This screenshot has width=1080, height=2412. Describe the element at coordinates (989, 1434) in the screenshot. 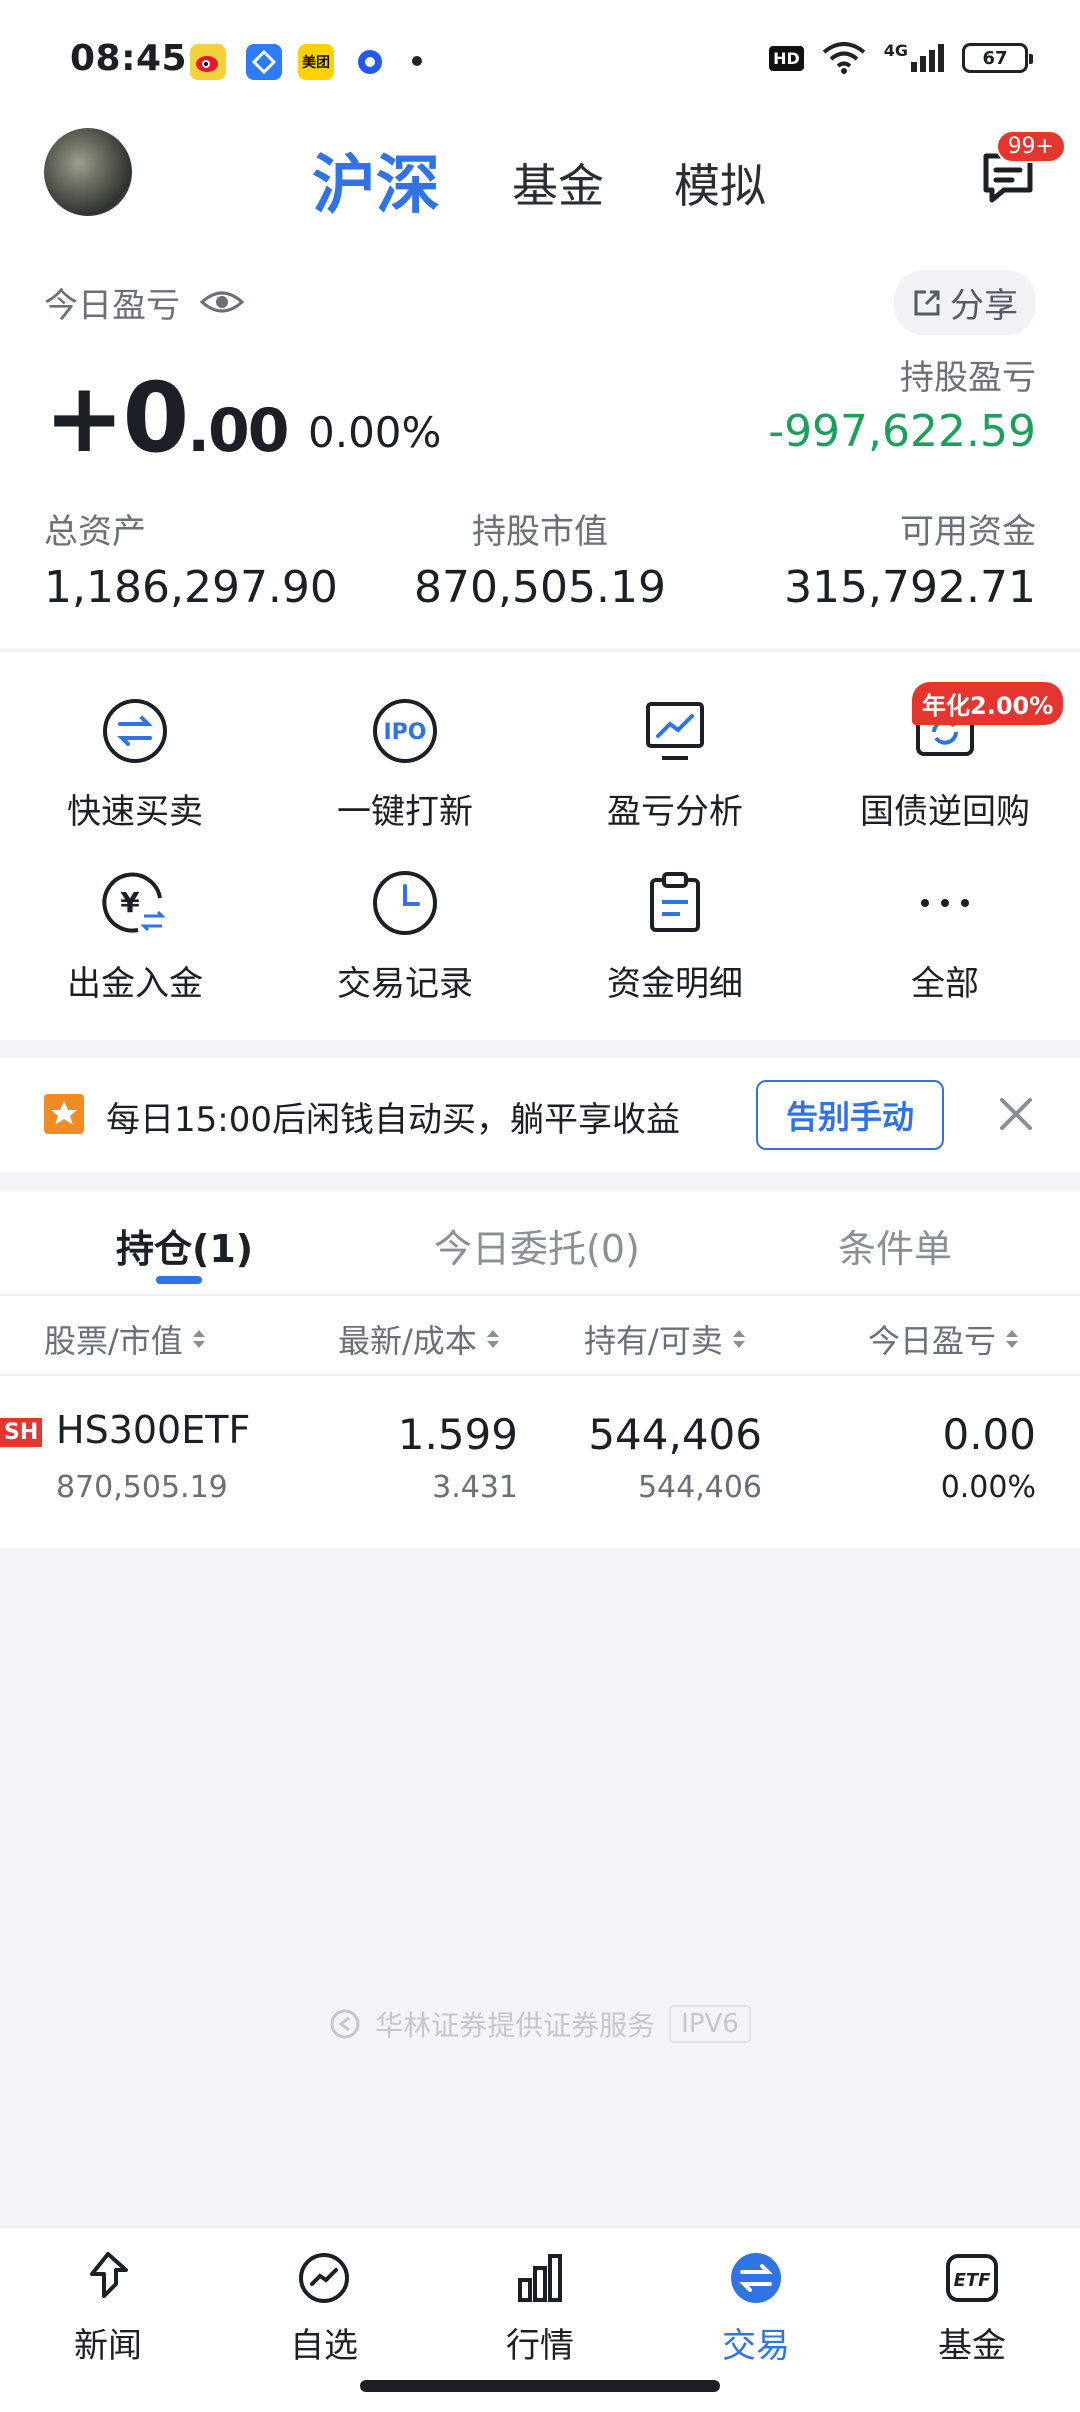

I see `row-today-pnl: 0.00` at that location.